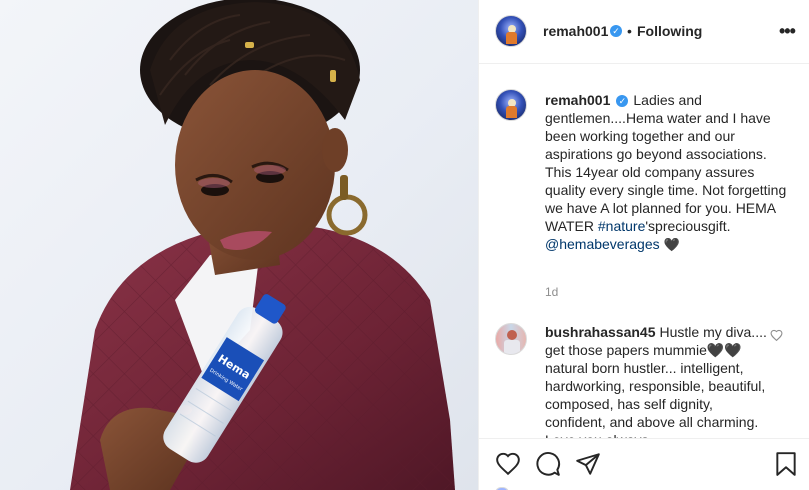 This screenshot has height=490, width=809. What do you see at coordinates (575, 31) in the screenshot?
I see `author-username: remah001` at bounding box center [575, 31].